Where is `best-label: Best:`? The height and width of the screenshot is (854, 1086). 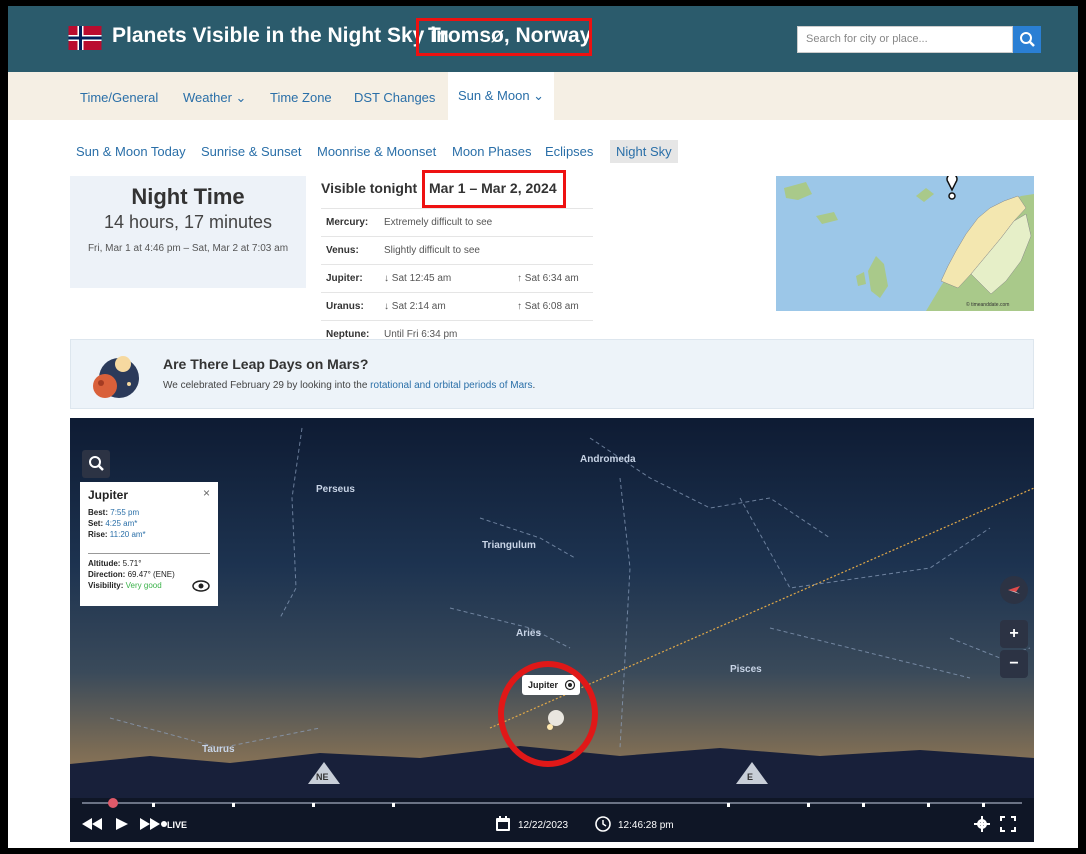
best-label: Best: is located at coordinates (98, 512).